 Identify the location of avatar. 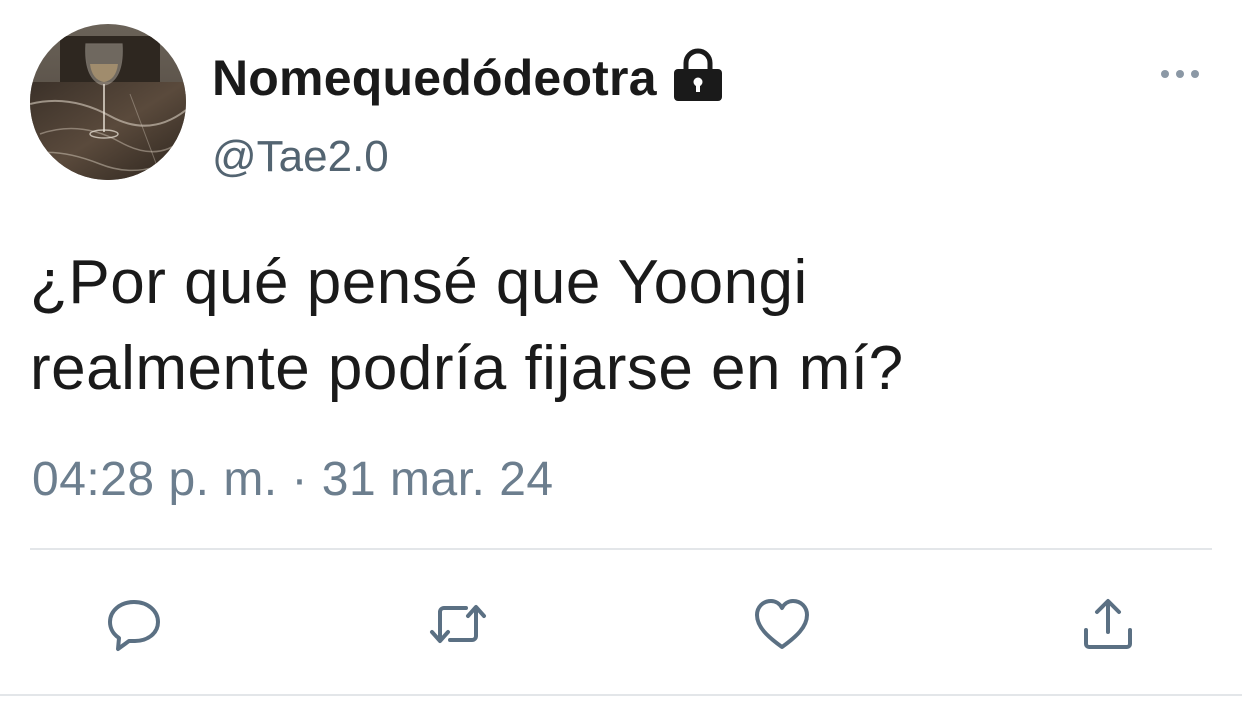
(108, 102).